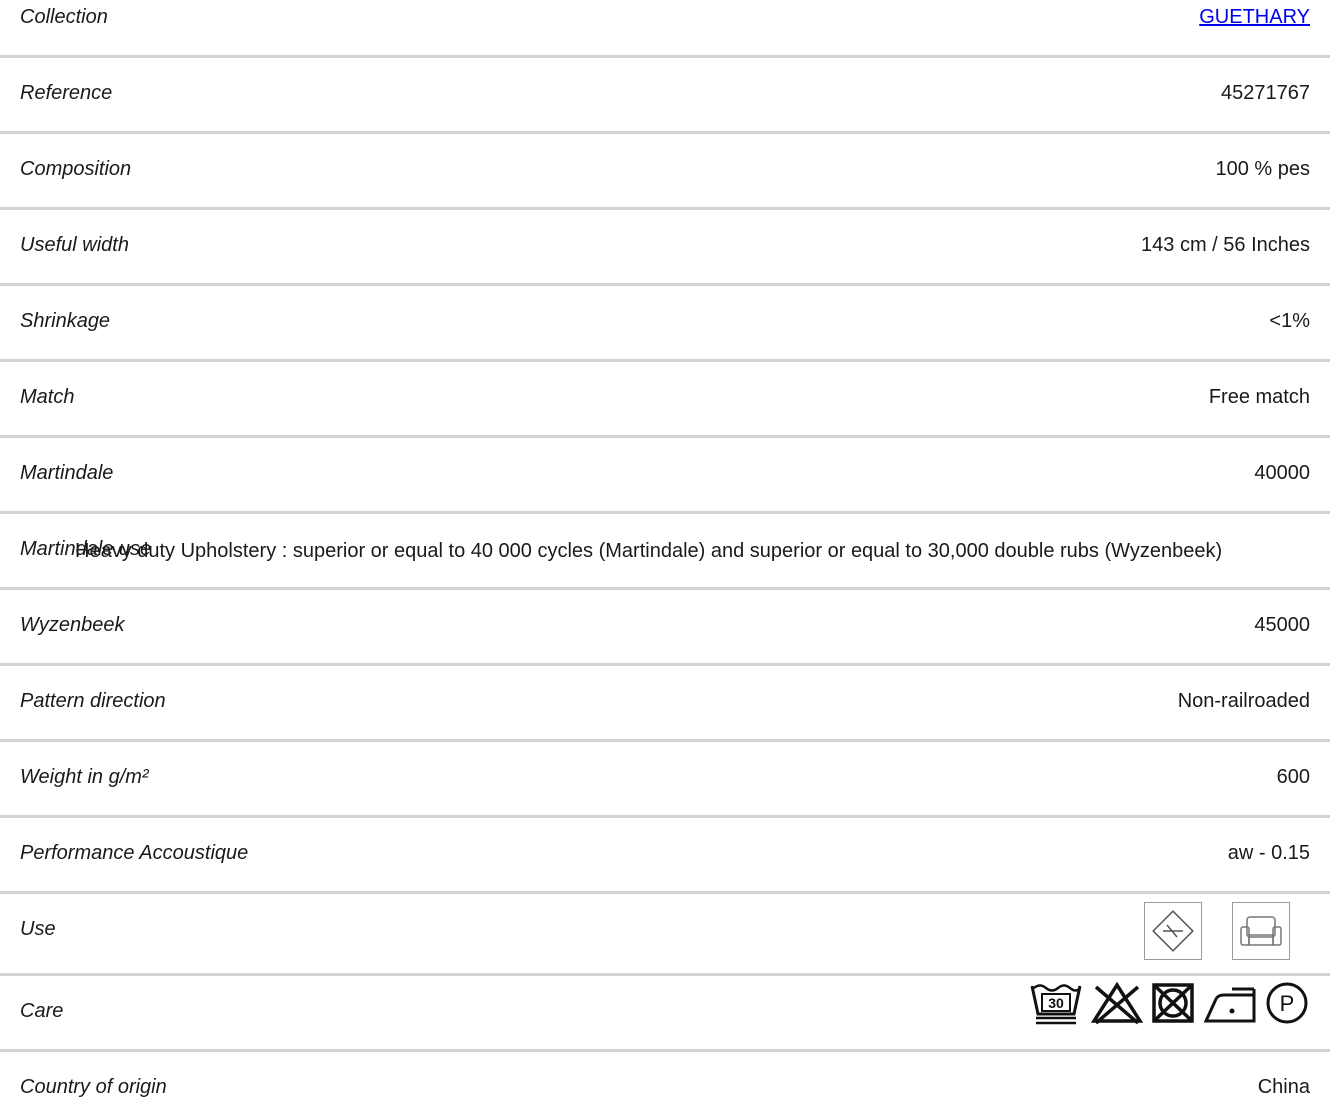 The height and width of the screenshot is (1102, 1330). I want to click on spec-label: Martindale, so click(67, 473).